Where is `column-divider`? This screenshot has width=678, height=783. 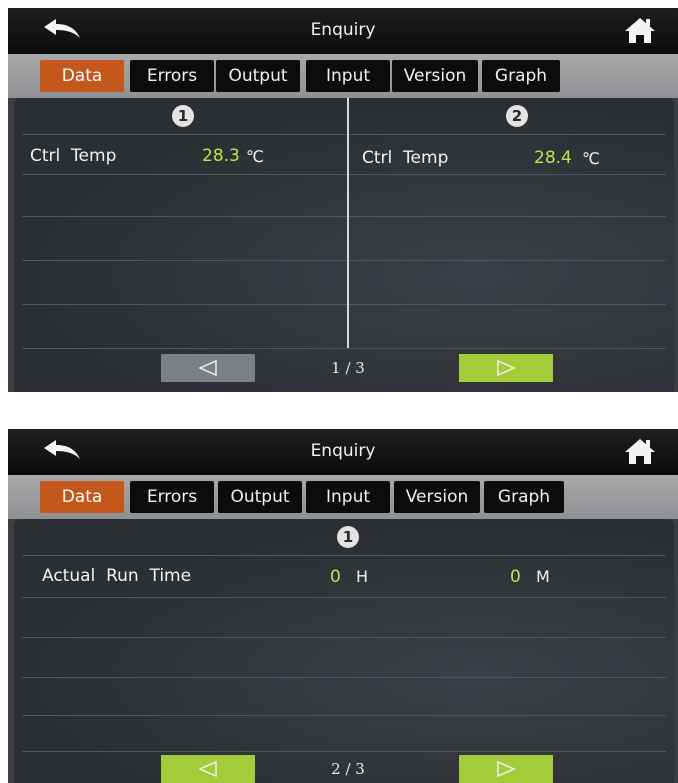 column-divider is located at coordinates (348, 223).